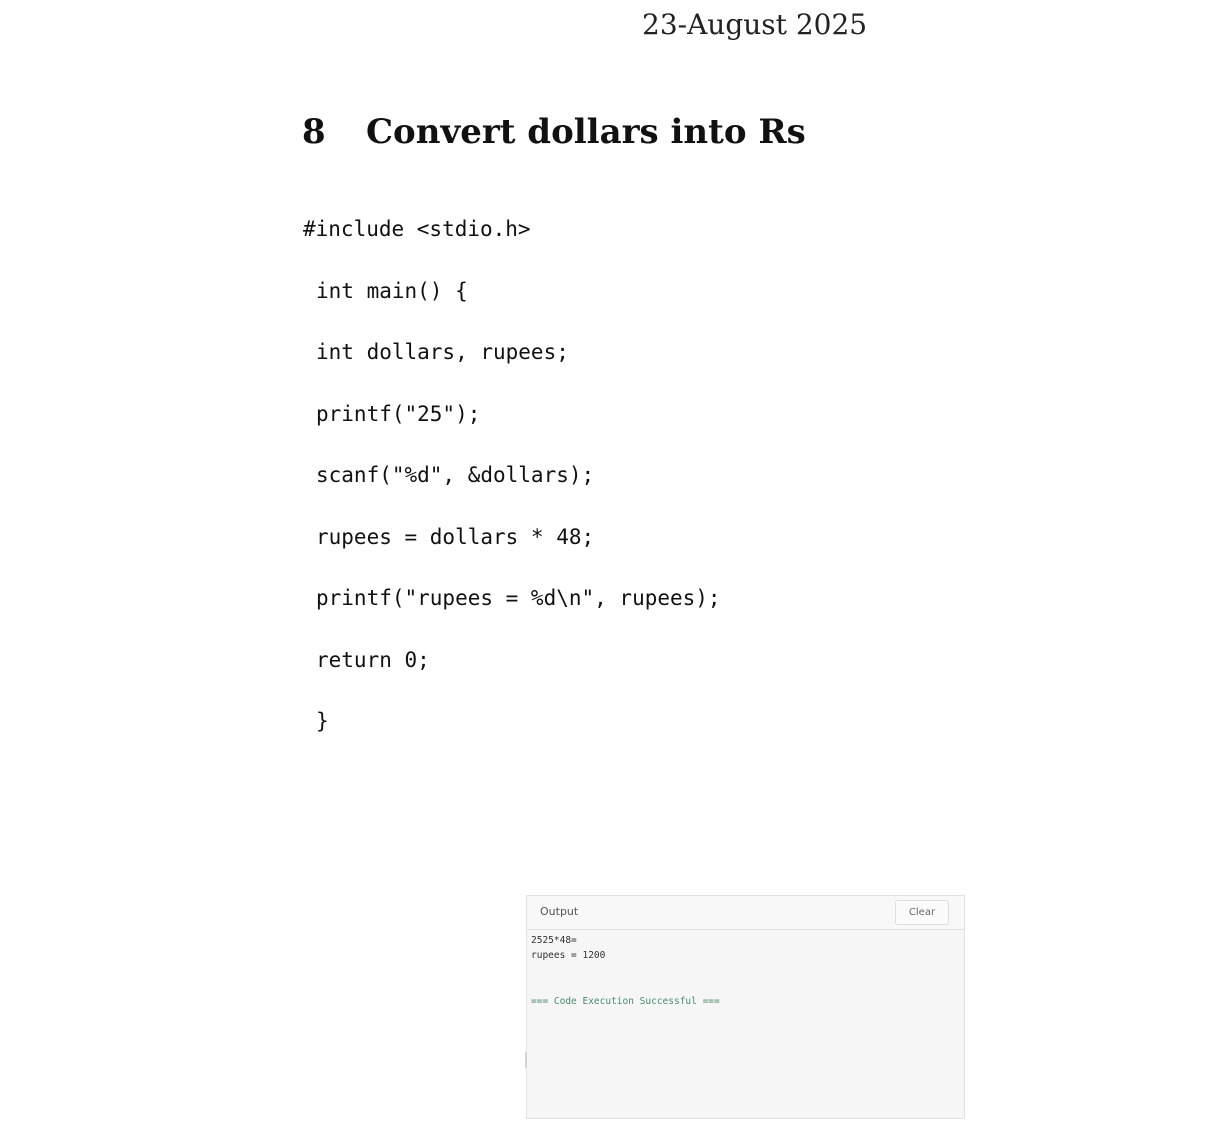 Image resolution: width=1206 pixels, height=1122 pixels. Describe the element at coordinates (526, 1060) in the screenshot. I see `resize-handle` at that location.